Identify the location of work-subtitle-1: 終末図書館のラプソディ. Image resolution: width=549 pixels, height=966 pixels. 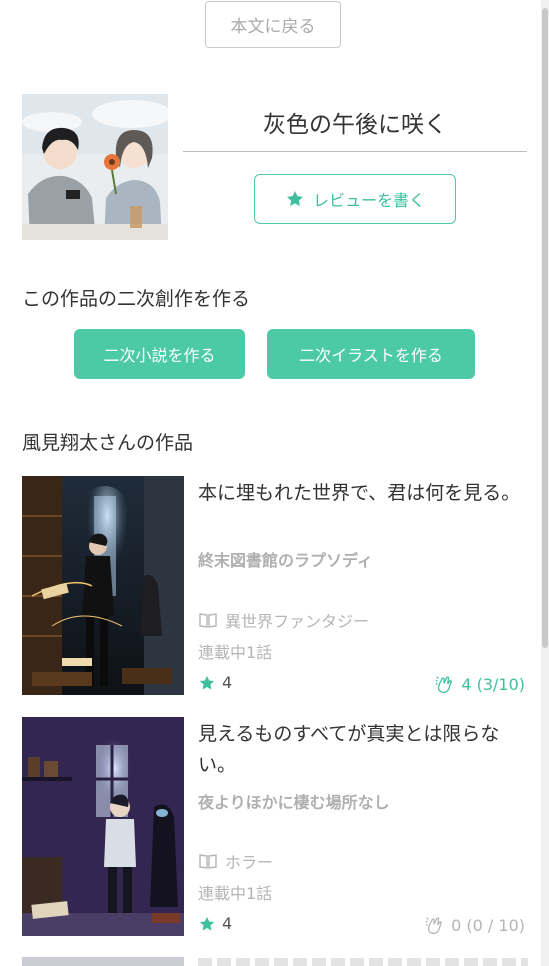
(285, 560).